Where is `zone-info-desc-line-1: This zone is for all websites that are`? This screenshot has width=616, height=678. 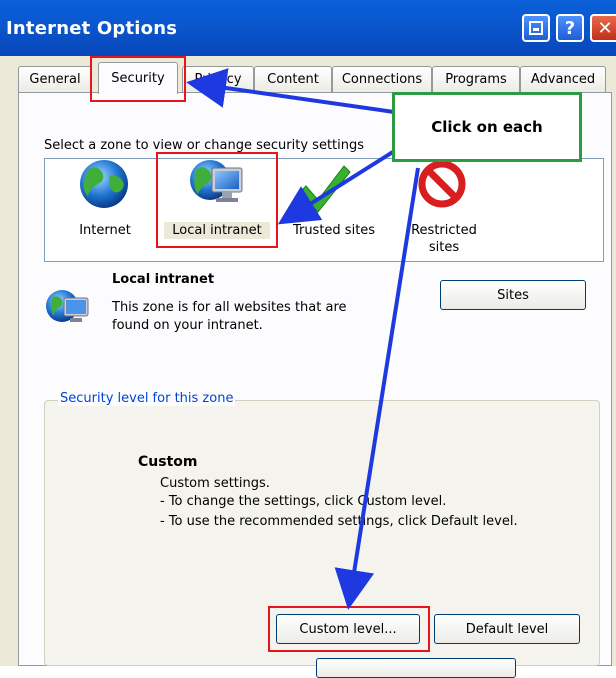 zone-info-desc-line-1: This zone is for all websites that are is located at coordinates (229, 307).